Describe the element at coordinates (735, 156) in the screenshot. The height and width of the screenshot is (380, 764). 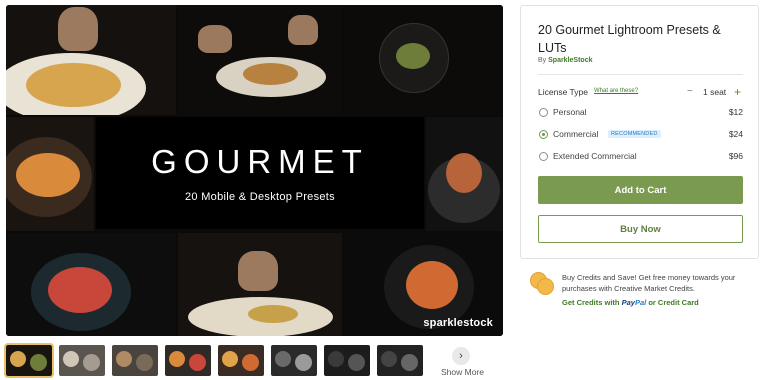
I see `option-price: $96` at that location.